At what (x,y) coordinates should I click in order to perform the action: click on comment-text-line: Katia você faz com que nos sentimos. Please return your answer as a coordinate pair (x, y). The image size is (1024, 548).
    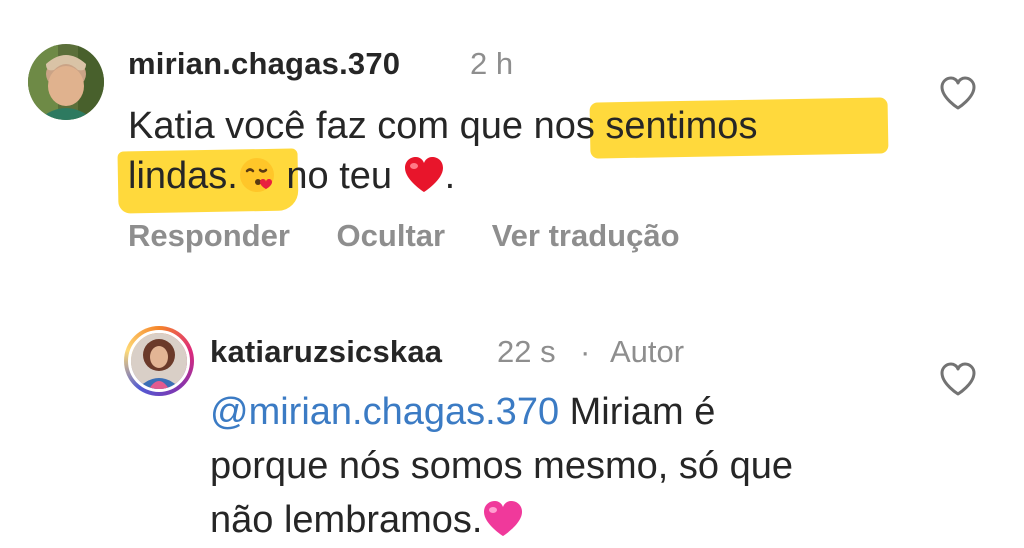
    Looking at the image, I should click on (442, 126).